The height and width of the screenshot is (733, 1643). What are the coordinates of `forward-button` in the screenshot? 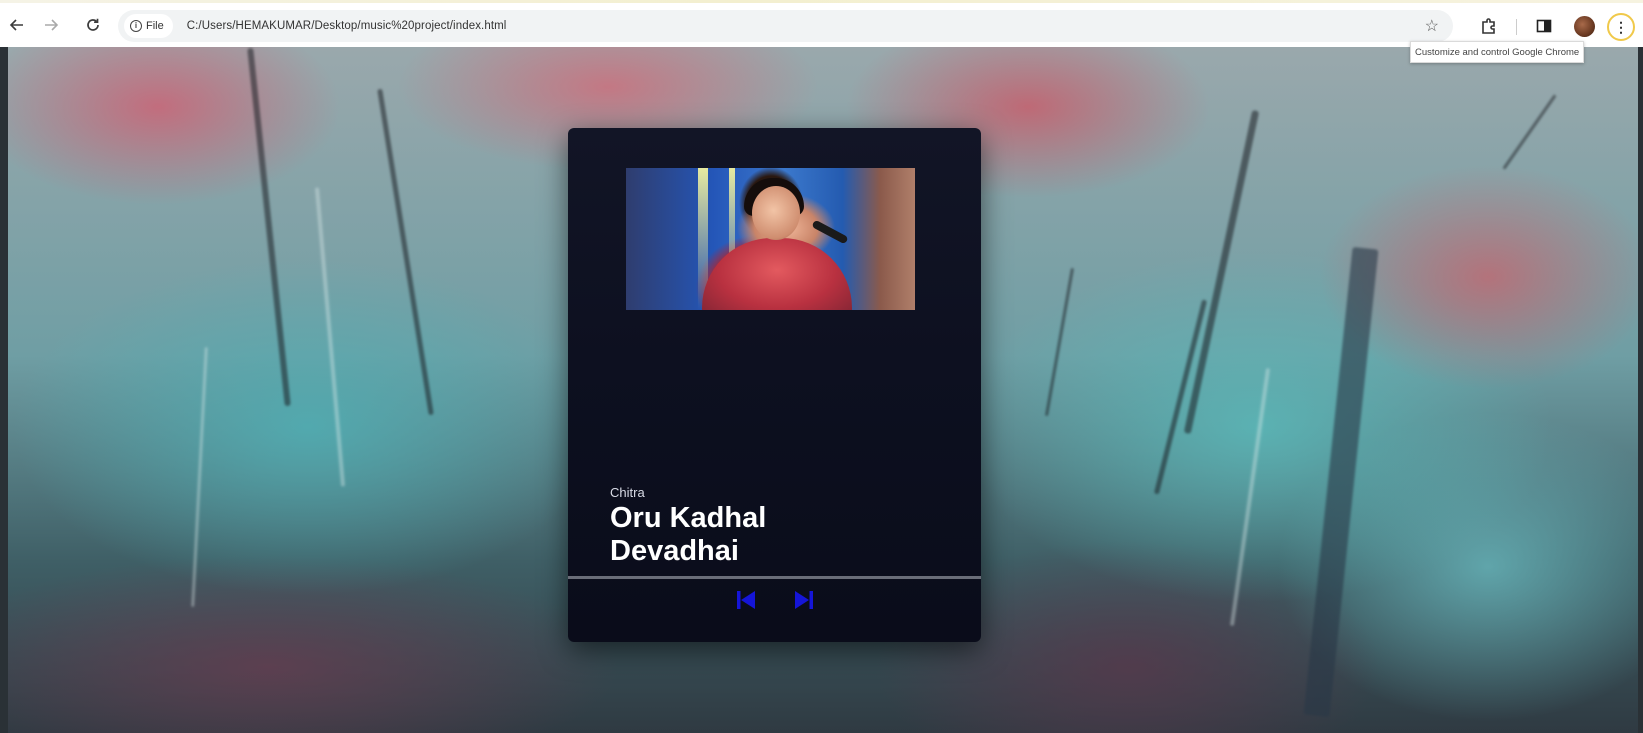 It's located at (51, 25).